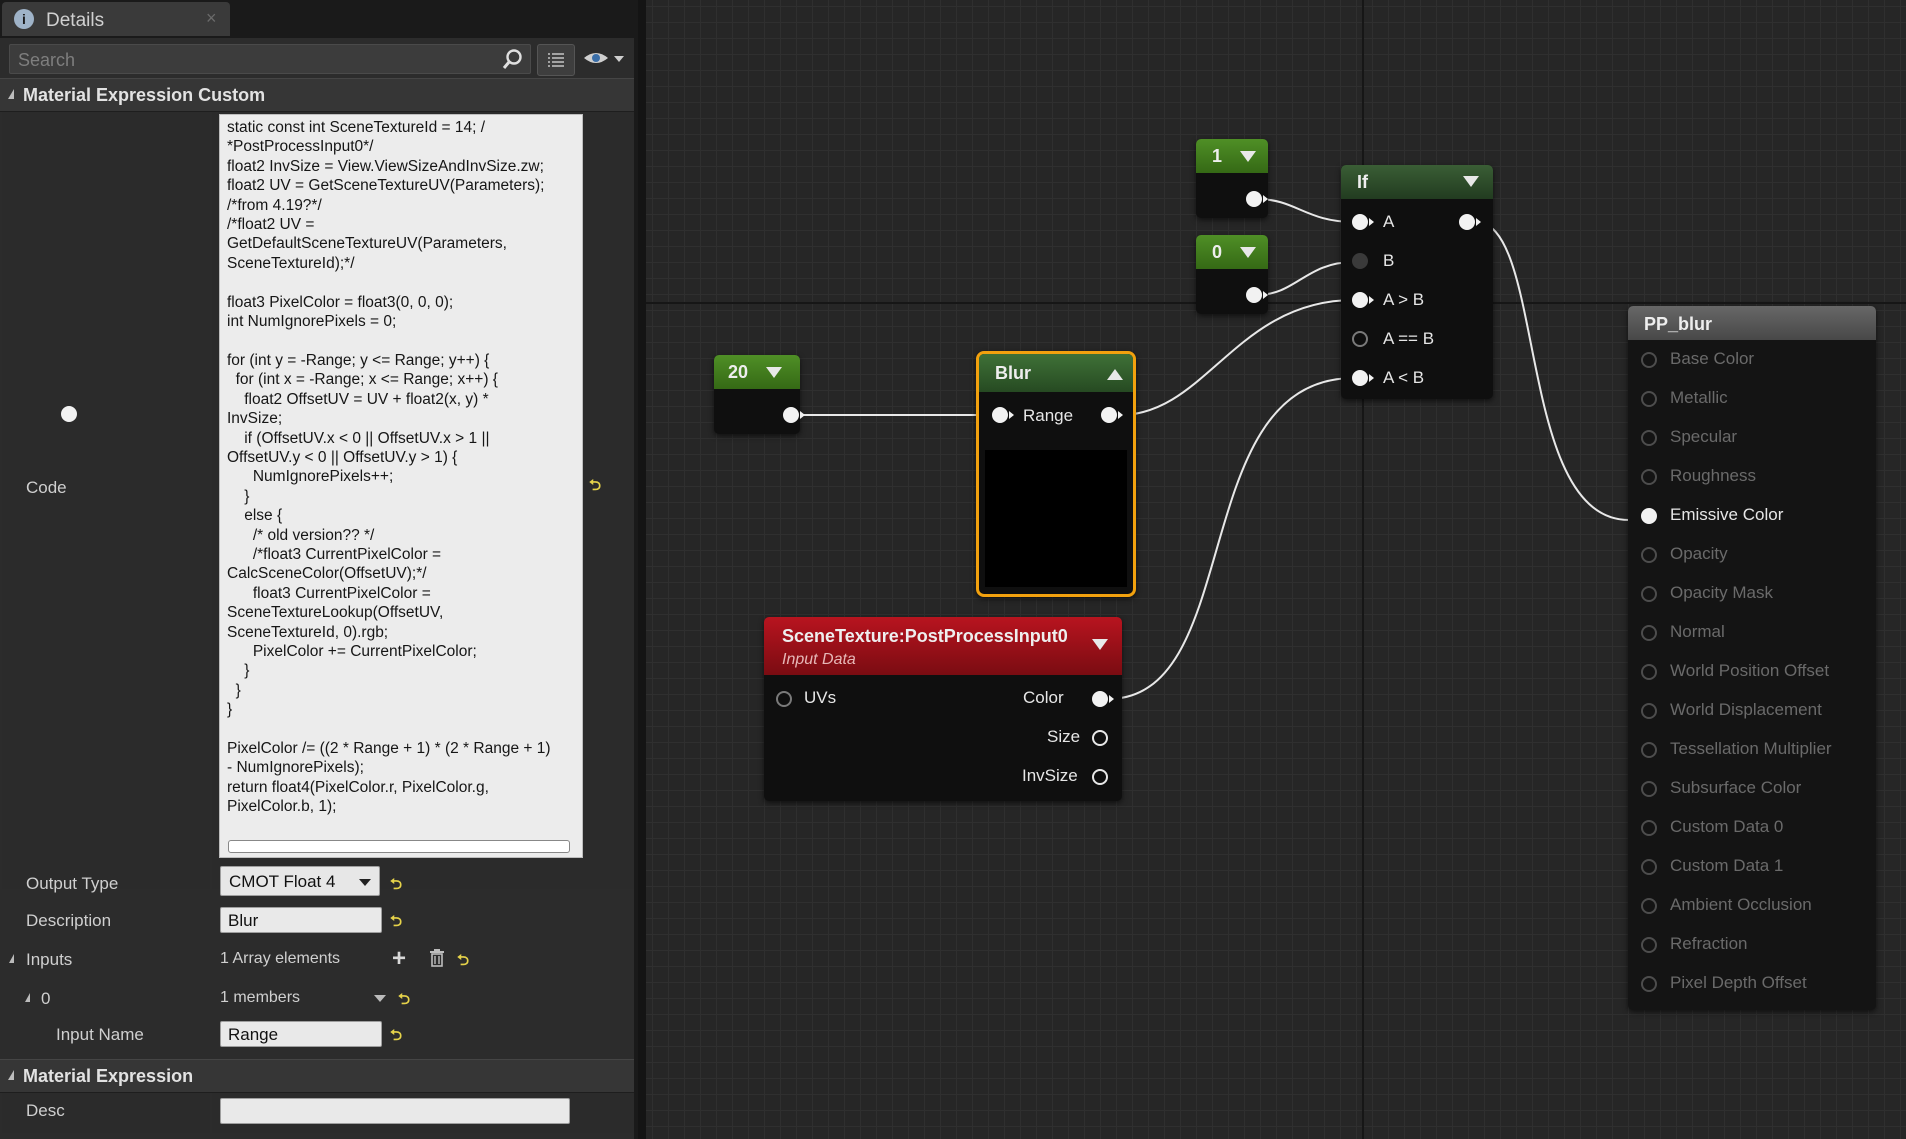  I want to click on scenetex-output-pin-invsize, so click(1100, 777).